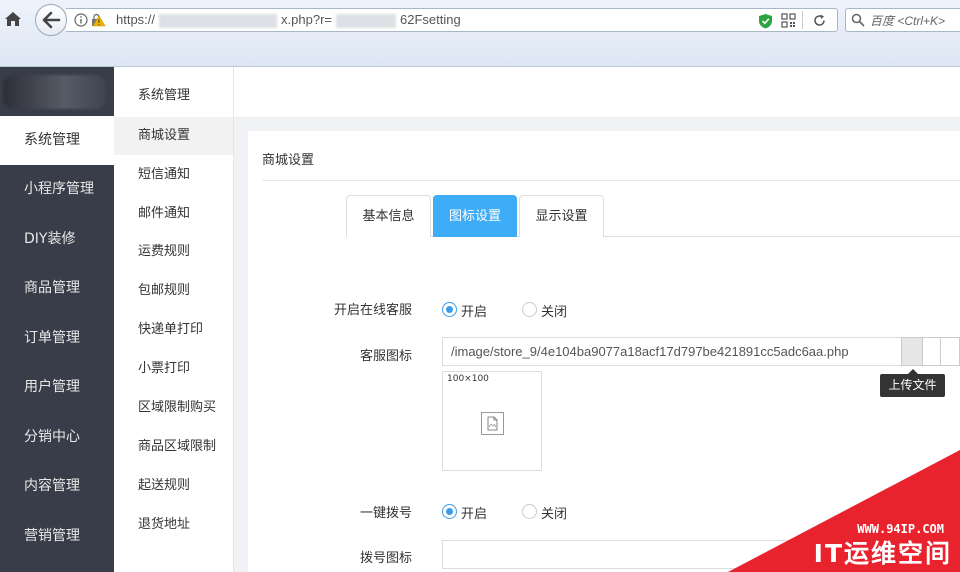  What do you see at coordinates (173, 214) in the screenshot?
I see `submenu-item-email: 邮件通知` at bounding box center [173, 214].